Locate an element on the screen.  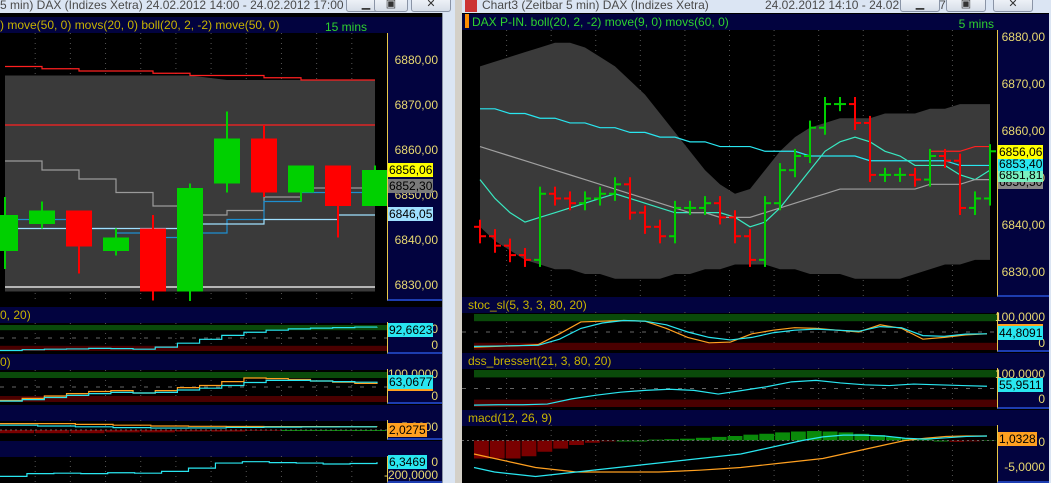
axis-bottom: -200,0000 is located at coordinates (410, 475).